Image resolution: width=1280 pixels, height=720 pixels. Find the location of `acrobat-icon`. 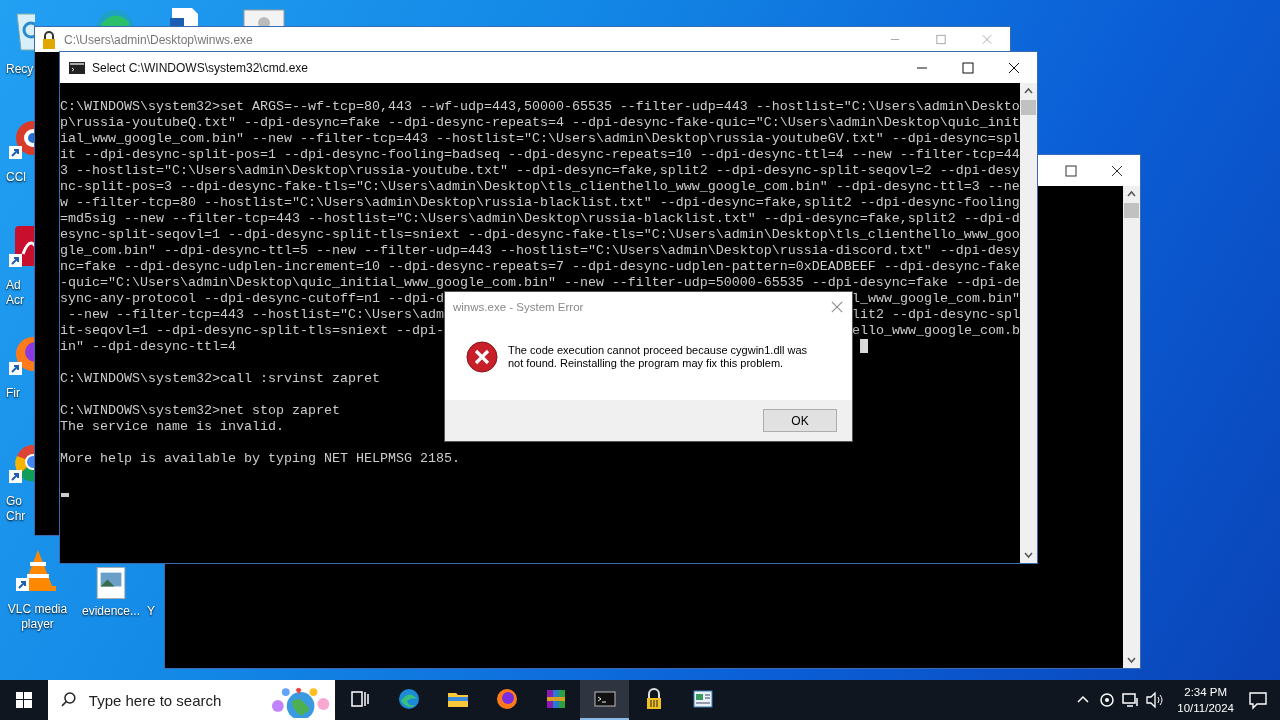

acrobat-icon is located at coordinates (22, 246).